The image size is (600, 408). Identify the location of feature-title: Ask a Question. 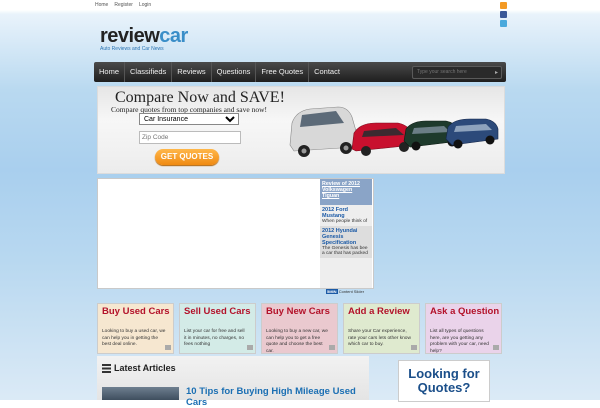
(465, 311).